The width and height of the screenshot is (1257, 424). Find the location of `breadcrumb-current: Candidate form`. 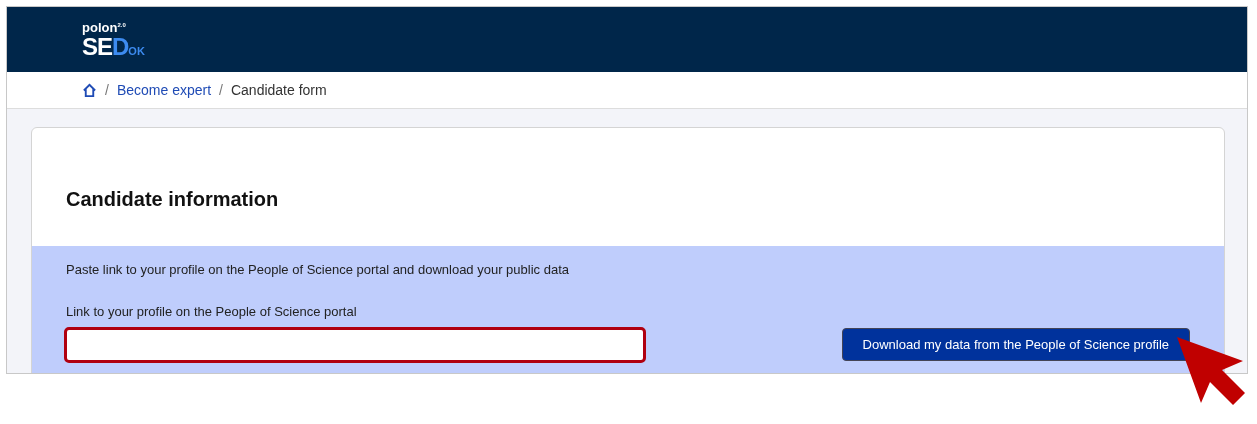

breadcrumb-current: Candidate form is located at coordinates (278, 90).